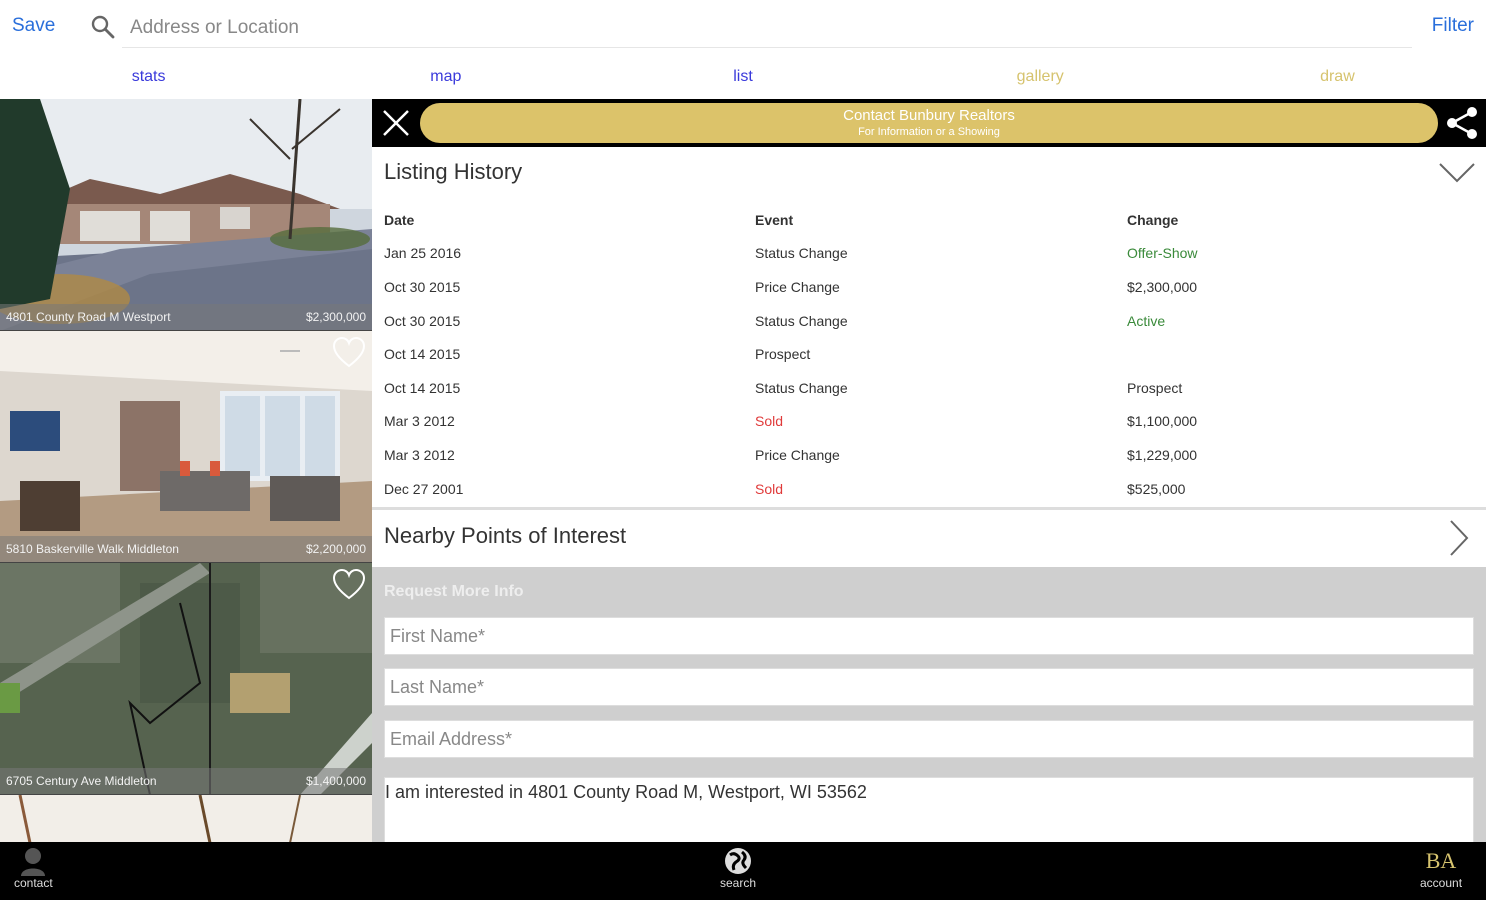  I want to click on nav-contact: contact, so click(33, 868).